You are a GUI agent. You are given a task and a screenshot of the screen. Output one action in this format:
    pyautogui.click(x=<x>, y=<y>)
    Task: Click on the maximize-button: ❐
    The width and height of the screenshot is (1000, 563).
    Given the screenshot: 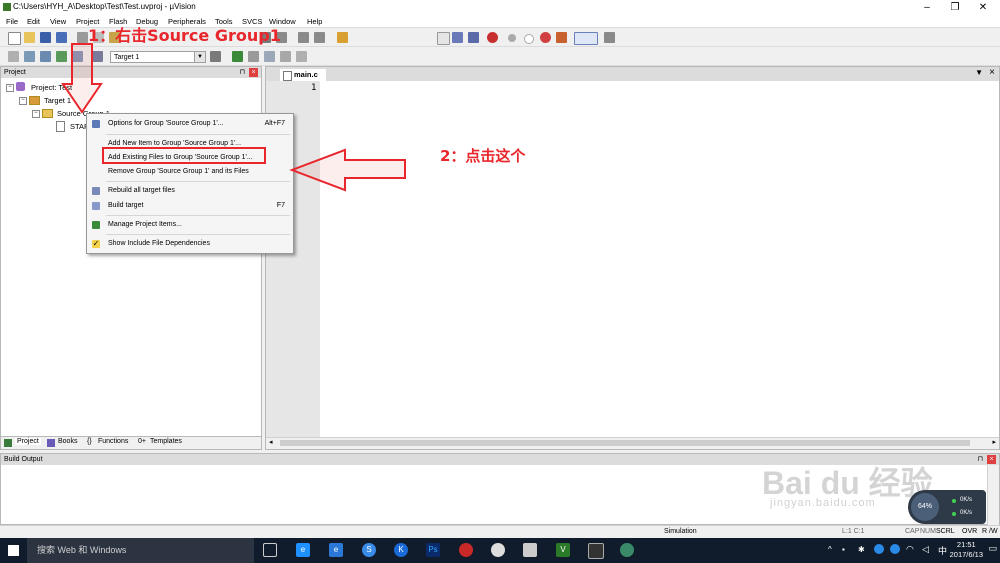 What is the action you would take?
    pyautogui.click(x=955, y=7)
    